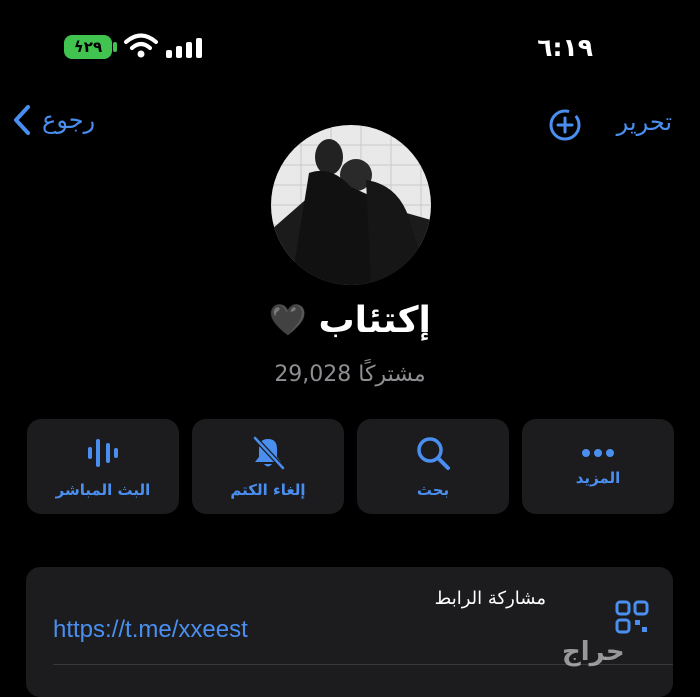 This screenshot has width=700, height=697. I want to click on unmute-label: إلغاء الكتم, so click(268, 489).